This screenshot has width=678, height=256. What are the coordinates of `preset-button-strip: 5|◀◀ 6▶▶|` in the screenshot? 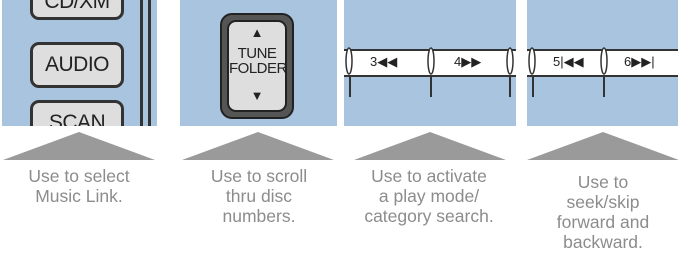 It's located at (602, 72).